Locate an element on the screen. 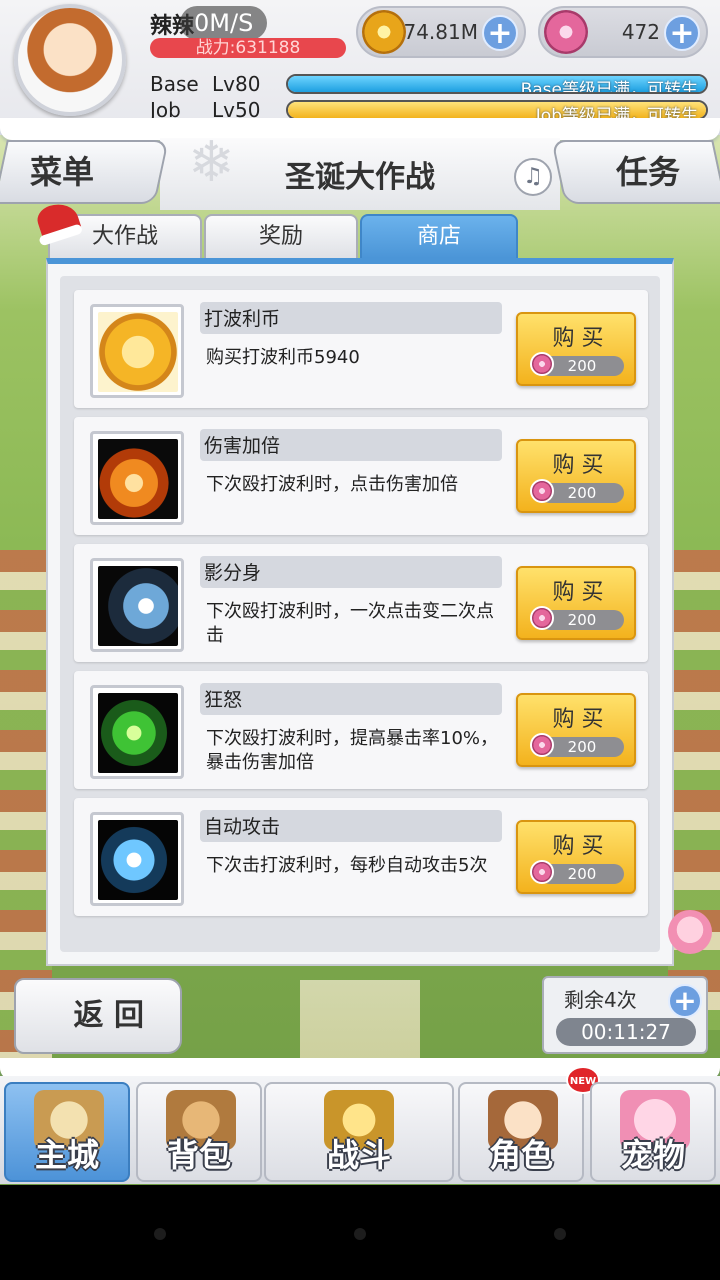 The height and width of the screenshot is (1280, 720). christmas-bell-icon: ♫ is located at coordinates (533, 177).